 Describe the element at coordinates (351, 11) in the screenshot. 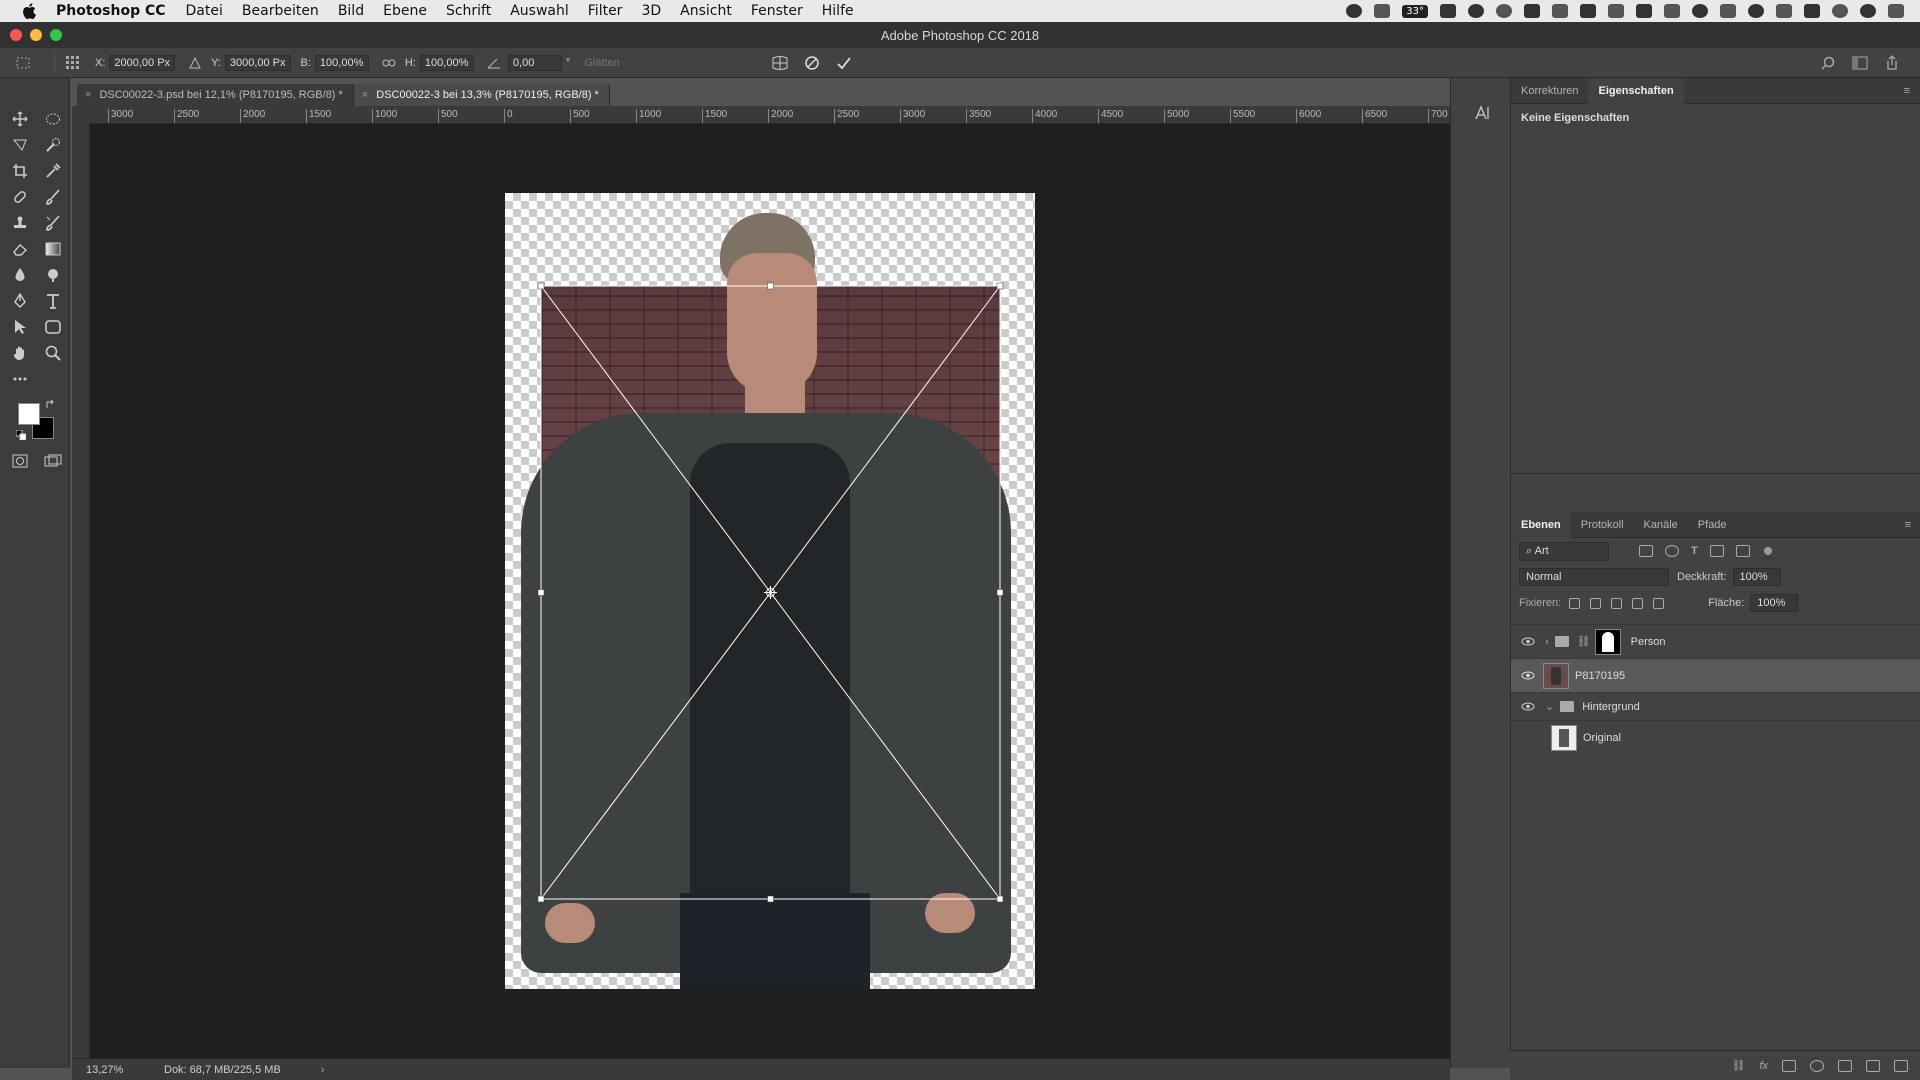

I see `menu-bild: Bild` at that location.